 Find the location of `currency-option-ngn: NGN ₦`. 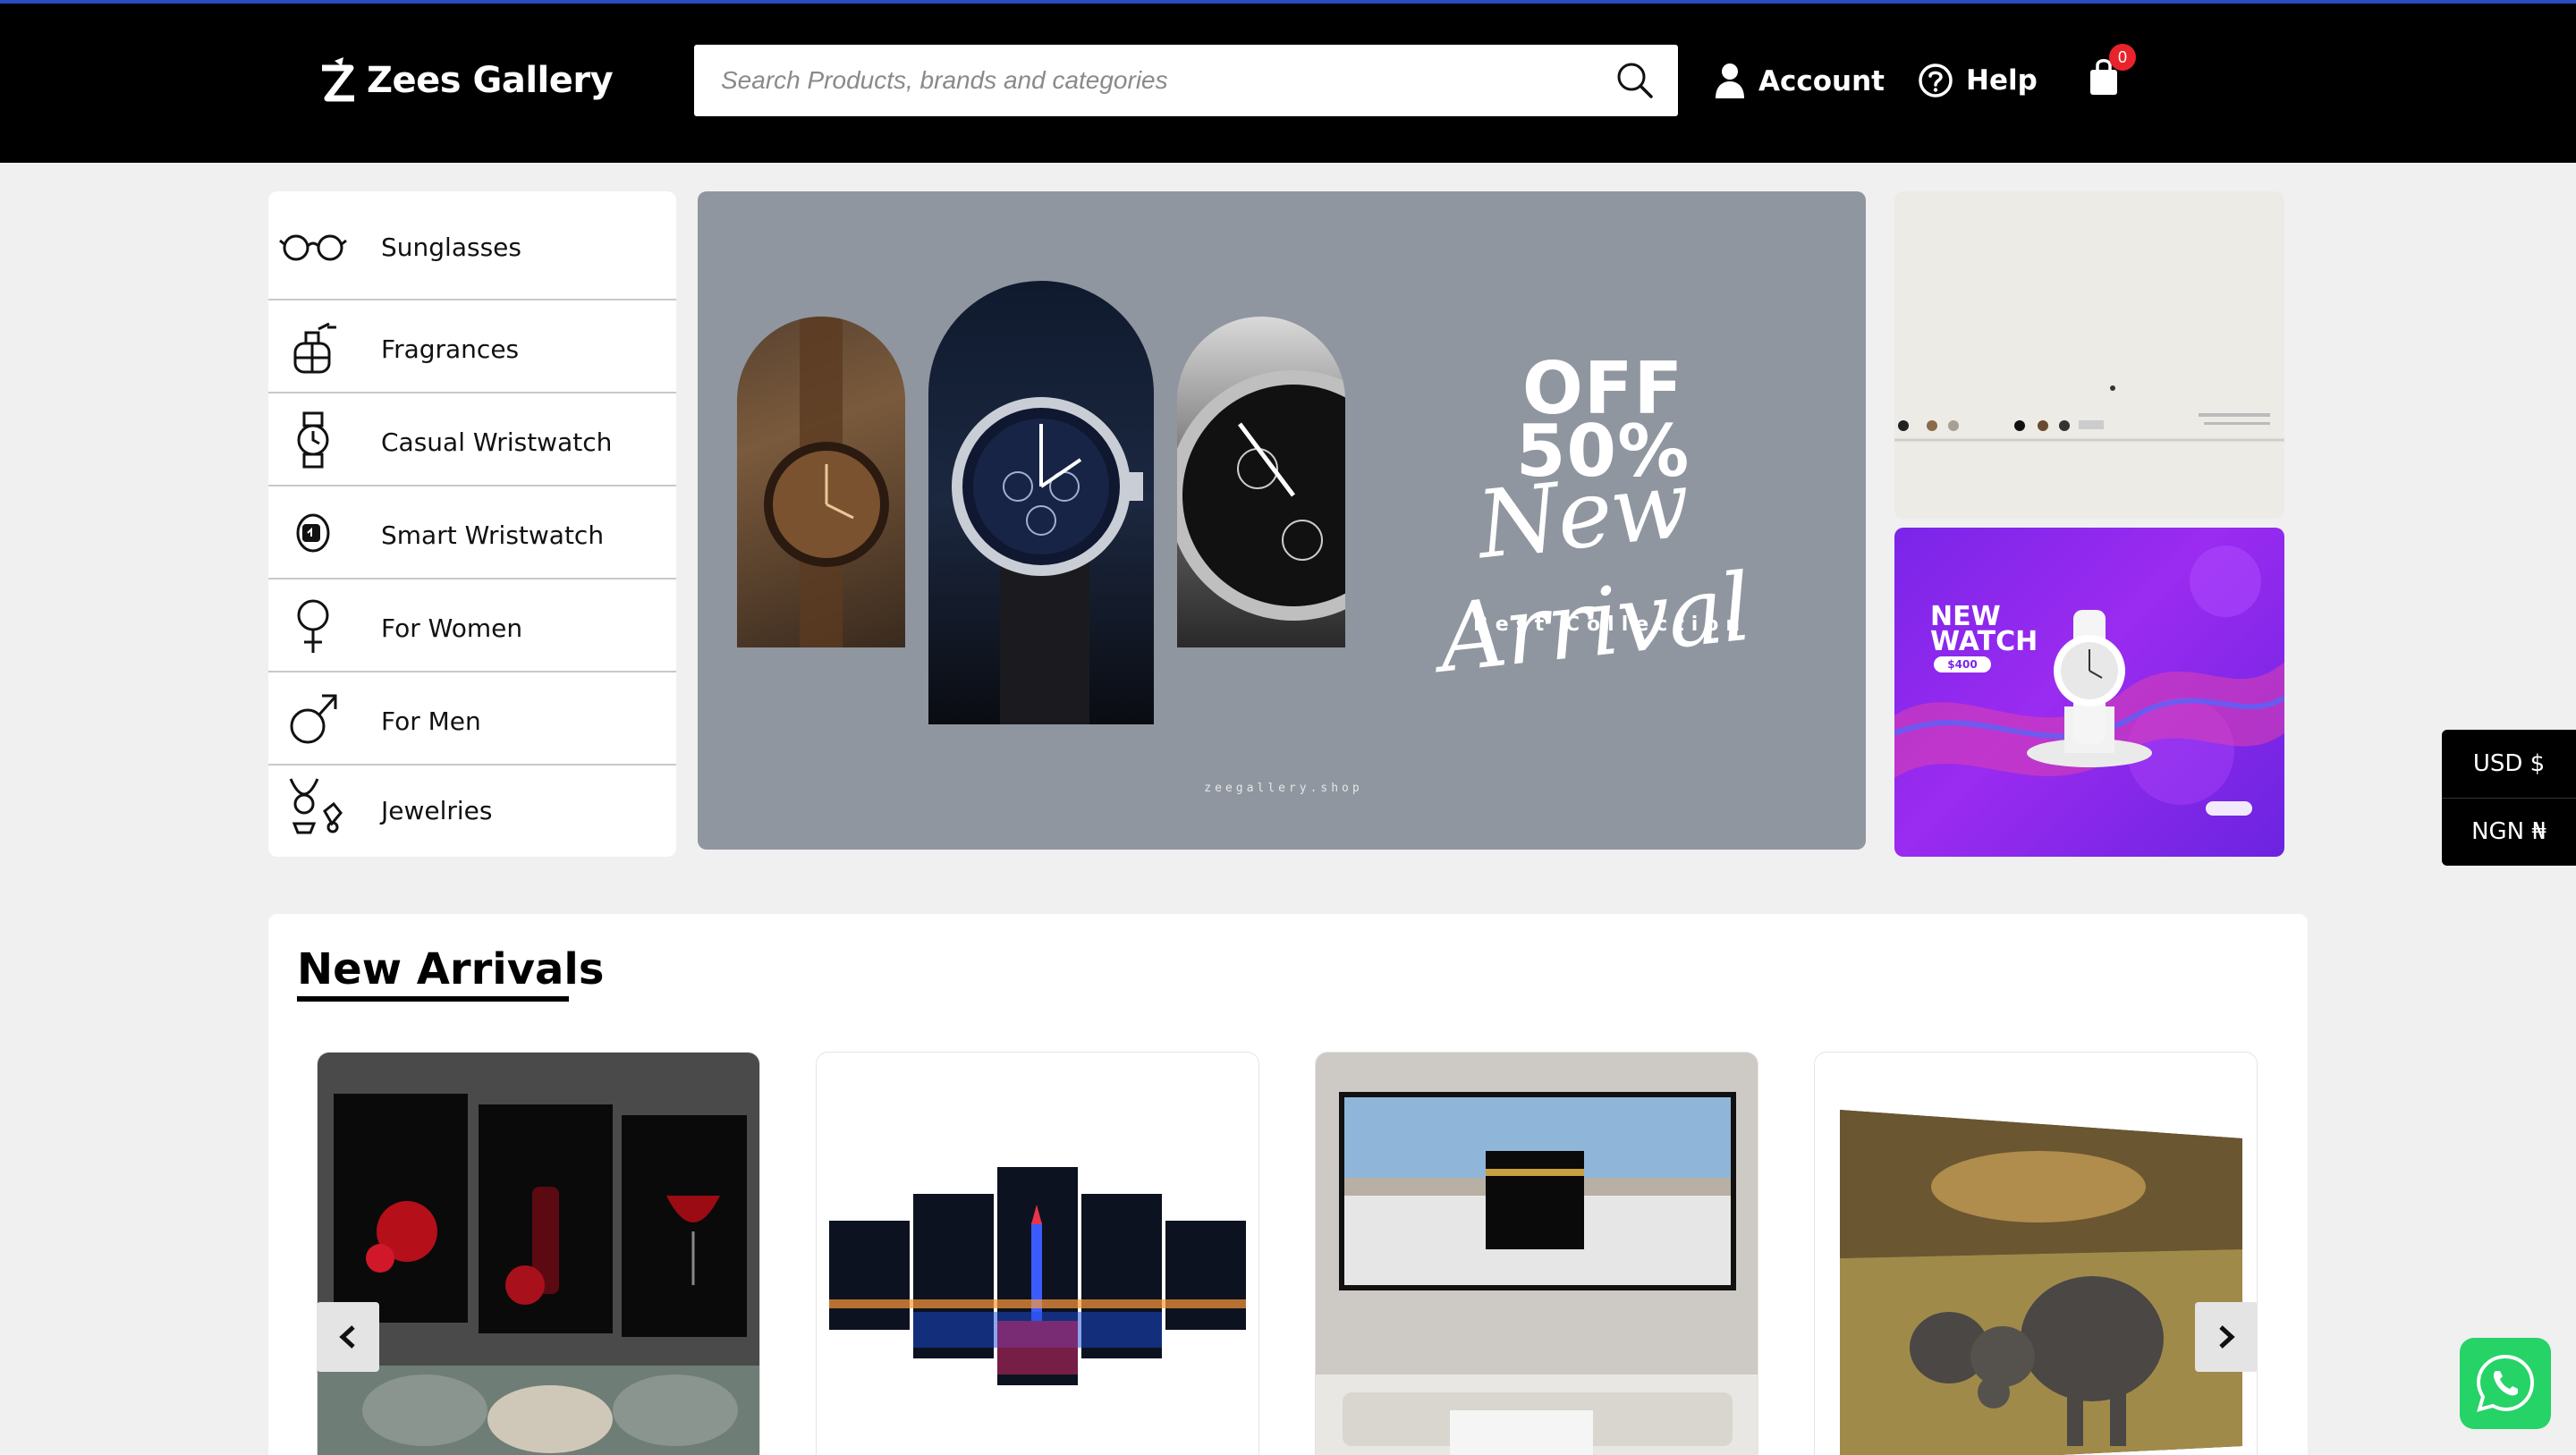

currency-option-ngn: NGN ₦ is located at coordinates (2509, 832).